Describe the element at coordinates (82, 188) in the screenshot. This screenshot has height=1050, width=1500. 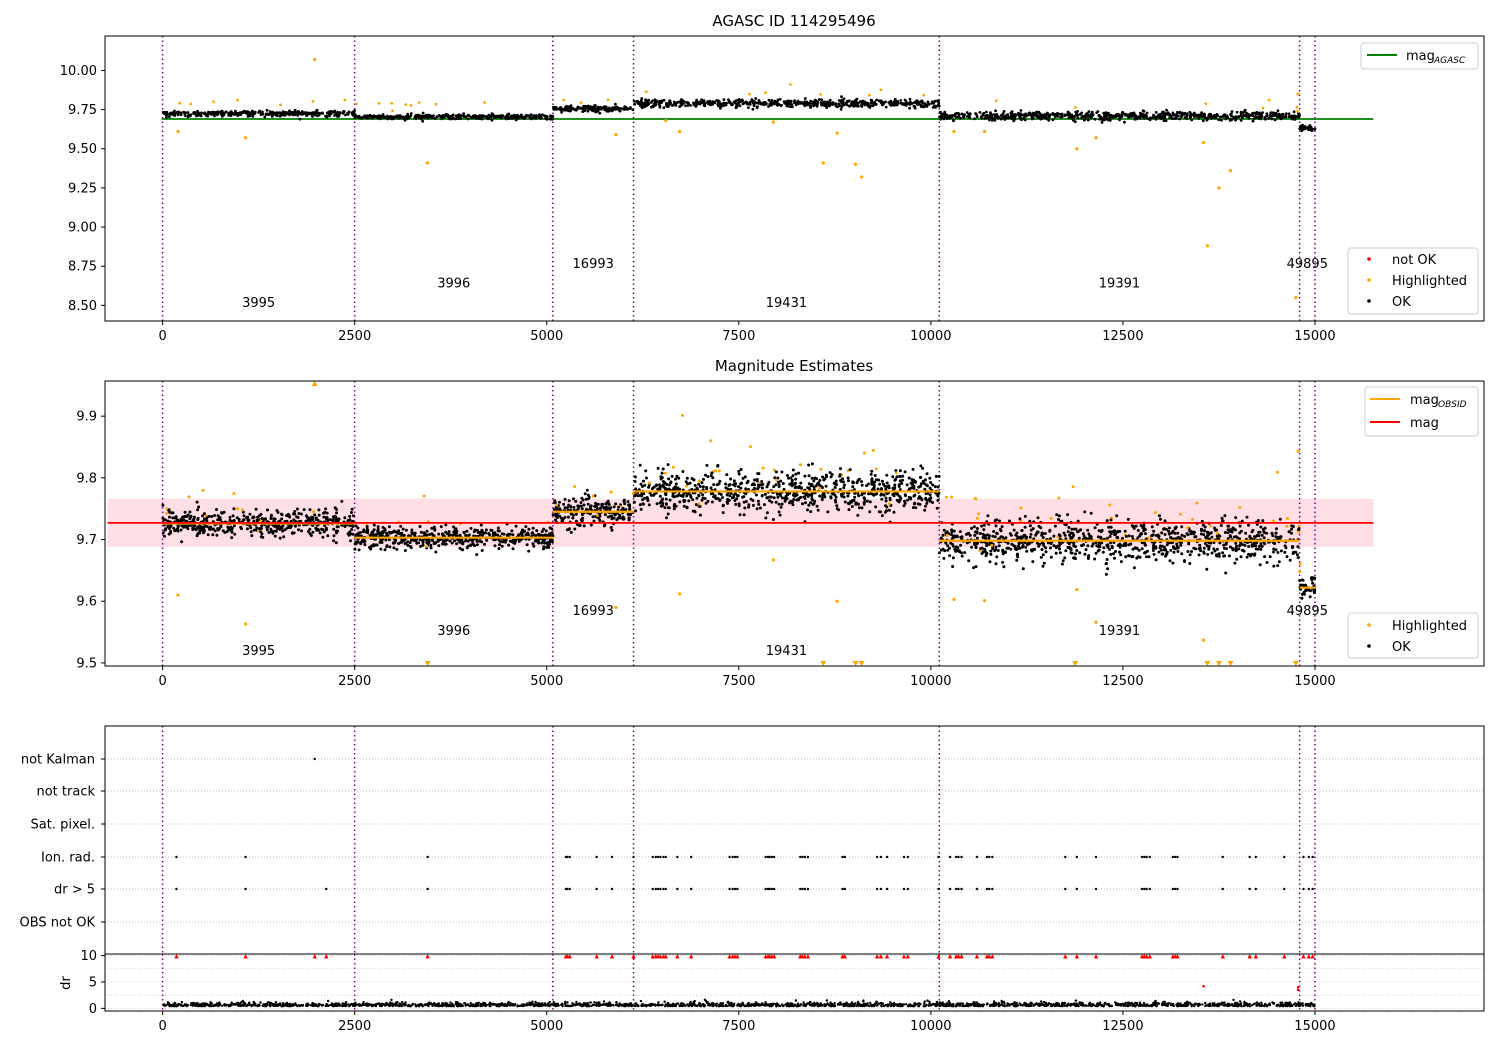
I see `y-tick-label: 9.25` at that location.